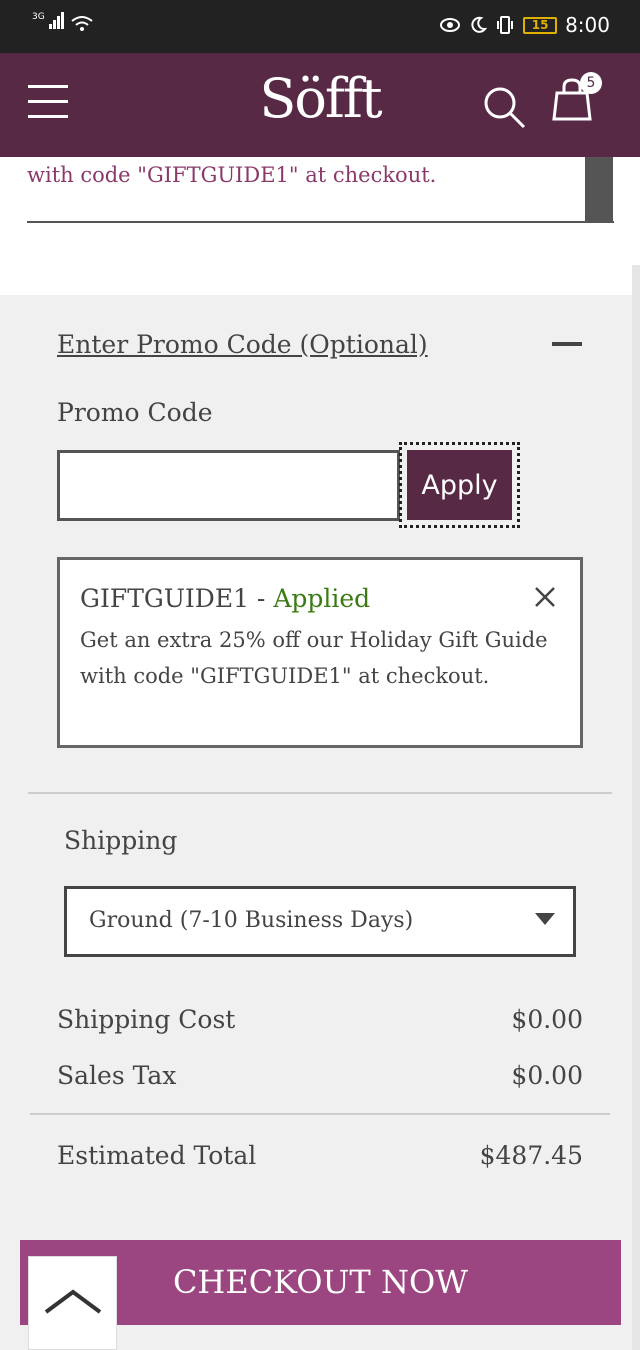 Image resolution: width=640 pixels, height=1350 pixels. I want to click on sales-tax-value: $0.00, so click(547, 1075).